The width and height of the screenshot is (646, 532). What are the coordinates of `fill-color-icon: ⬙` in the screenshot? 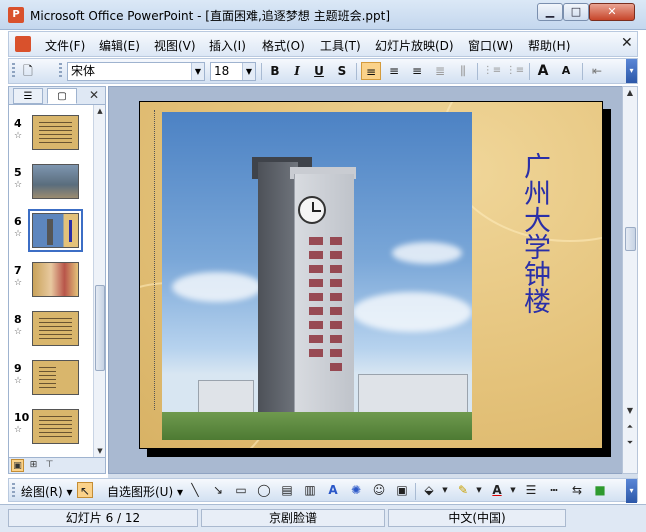 It's located at (429, 490).